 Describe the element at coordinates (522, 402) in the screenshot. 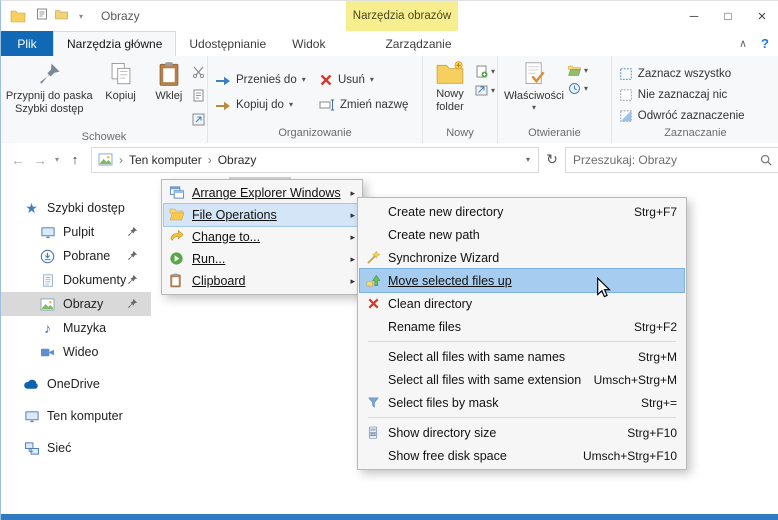

I see `submenu-item-select-files-by-mask: Select files by mask Strg+=` at that location.